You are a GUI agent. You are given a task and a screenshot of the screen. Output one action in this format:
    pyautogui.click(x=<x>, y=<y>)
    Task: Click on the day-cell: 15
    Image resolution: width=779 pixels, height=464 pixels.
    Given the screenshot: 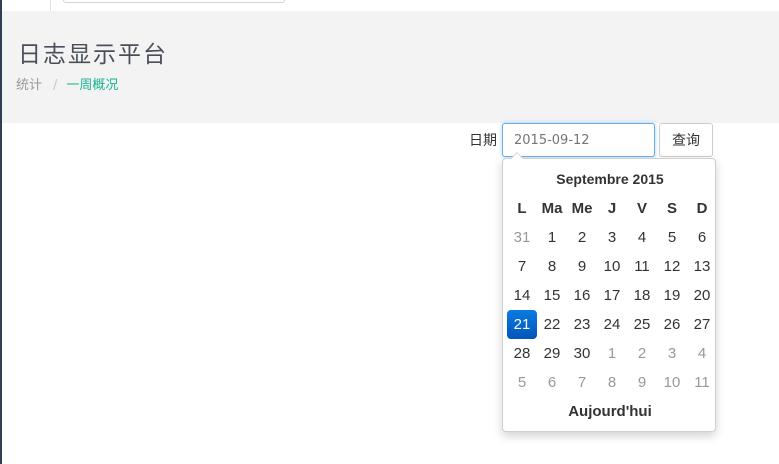 What is the action you would take?
    pyautogui.click(x=552, y=295)
    